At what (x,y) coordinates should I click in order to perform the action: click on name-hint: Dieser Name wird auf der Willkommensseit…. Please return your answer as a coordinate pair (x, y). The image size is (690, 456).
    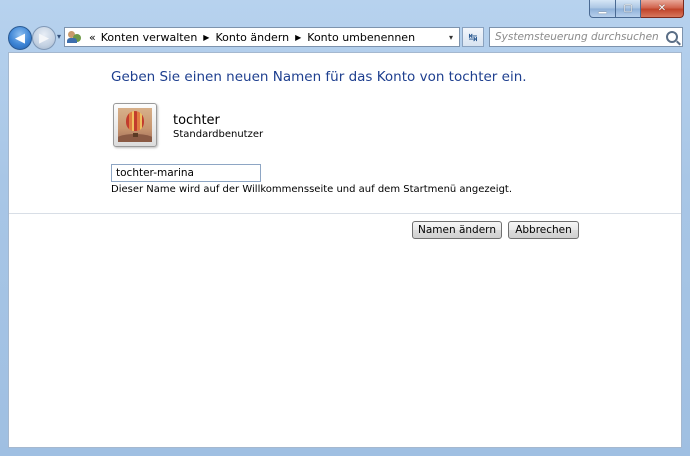
    Looking at the image, I should click on (312, 189).